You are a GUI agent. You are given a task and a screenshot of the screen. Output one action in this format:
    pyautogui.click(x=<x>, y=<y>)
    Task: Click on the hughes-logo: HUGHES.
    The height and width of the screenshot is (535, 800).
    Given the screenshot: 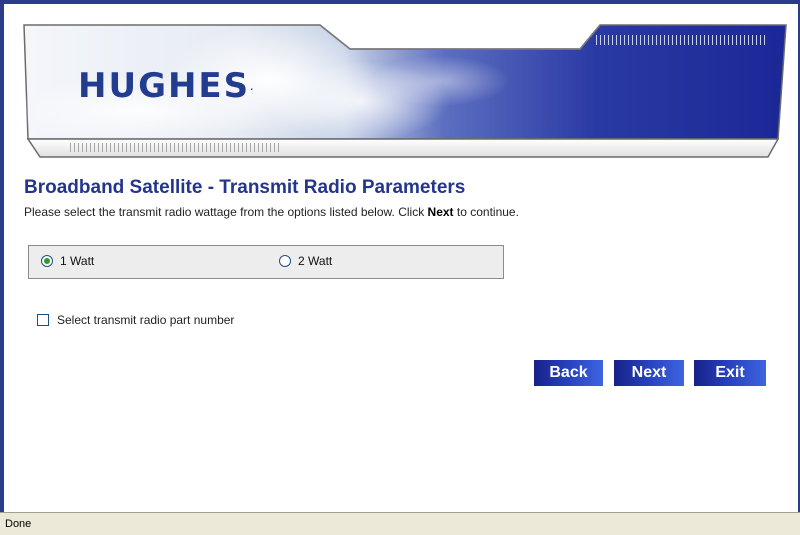 What is the action you would take?
    pyautogui.click(x=165, y=86)
    